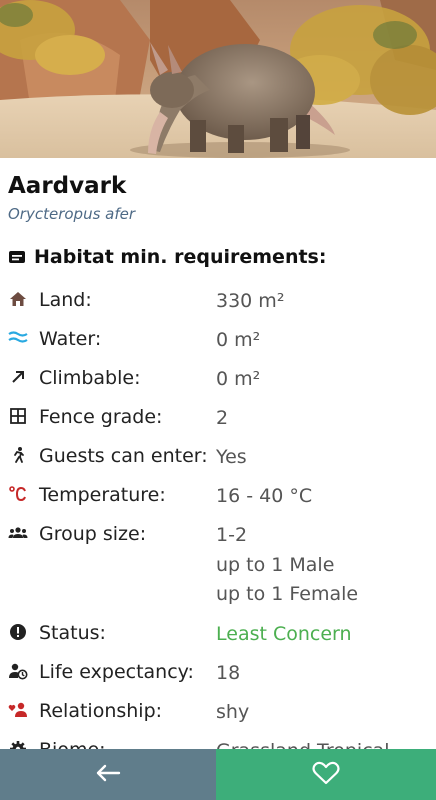 This screenshot has width=436, height=800. What do you see at coordinates (180, 257) in the screenshot?
I see `habitat-heading-text: Habitat min. requirements:` at bounding box center [180, 257].